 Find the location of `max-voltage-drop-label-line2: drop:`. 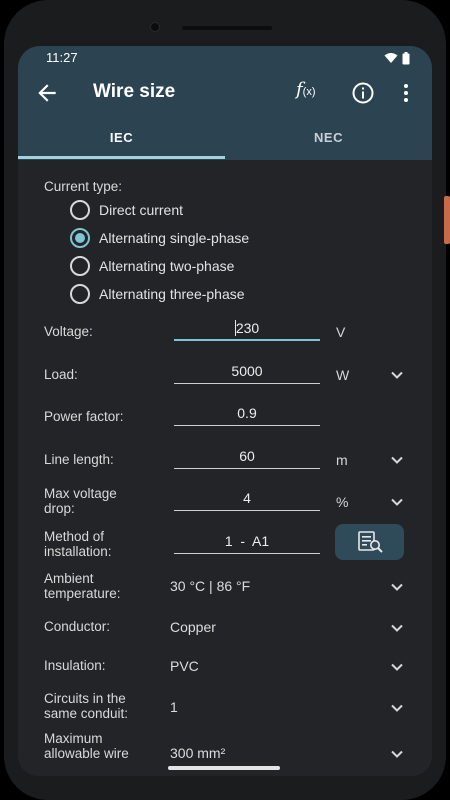

max-voltage-drop-label-line2: drop: is located at coordinates (59, 508).